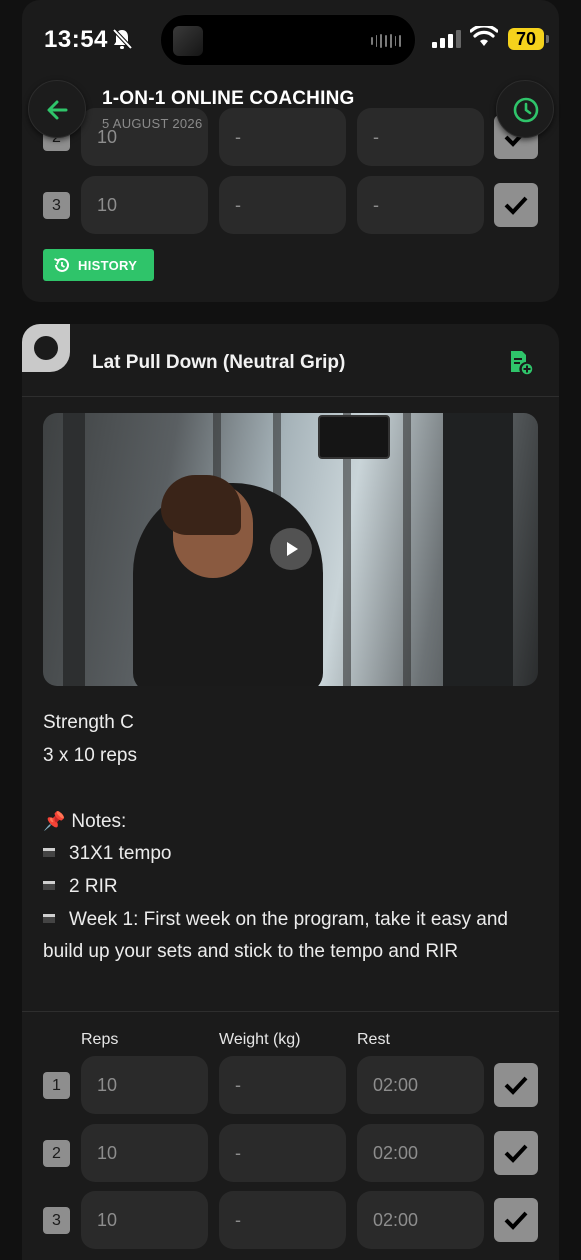 The image size is (581, 1260). What do you see at coordinates (447, 39) in the screenshot?
I see `cellular-signal-icon` at bounding box center [447, 39].